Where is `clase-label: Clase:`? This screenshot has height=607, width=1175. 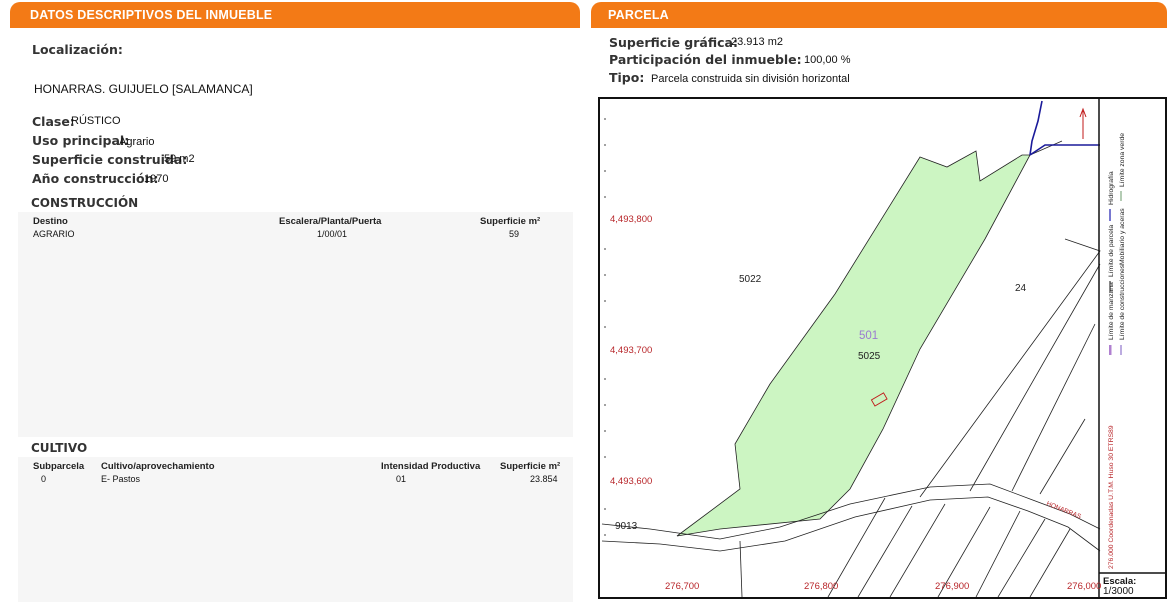 clase-label: Clase: is located at coordinates (53, 121).